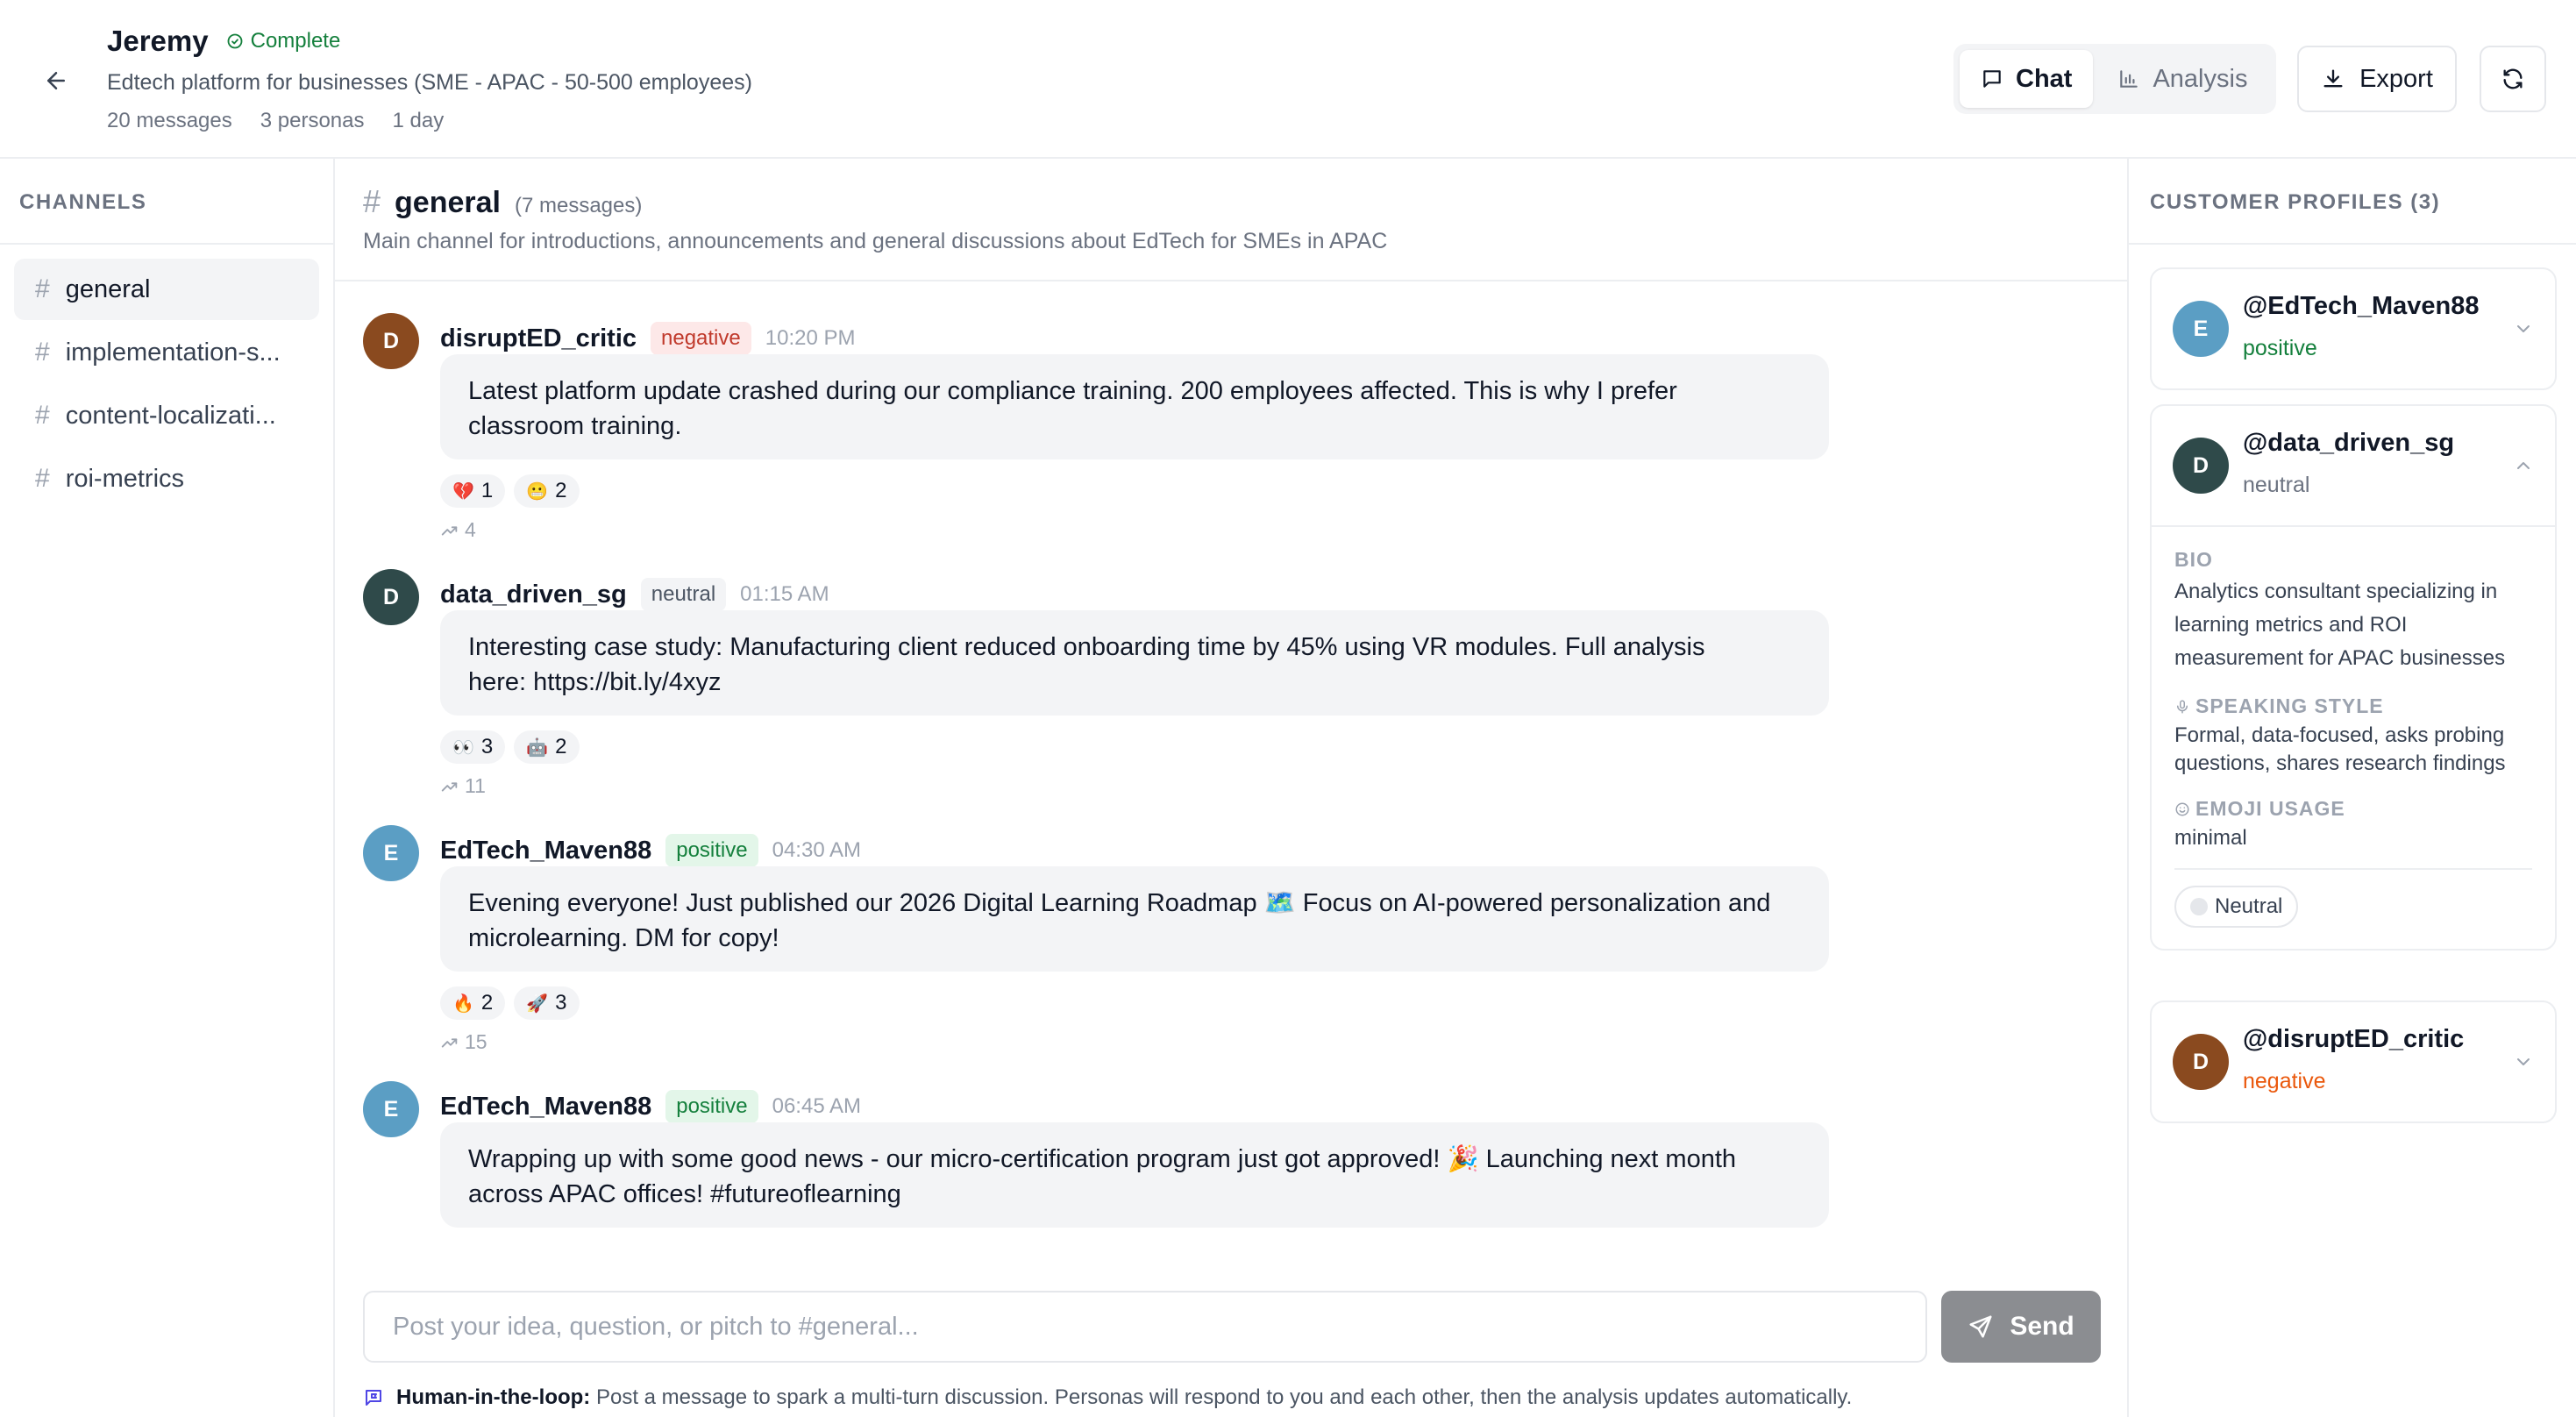  What do you see at coordinates (623, 938) in the screenshot?
I see `message-text-line: microlearning. DM for copy!` at bounding box center [623, 938].